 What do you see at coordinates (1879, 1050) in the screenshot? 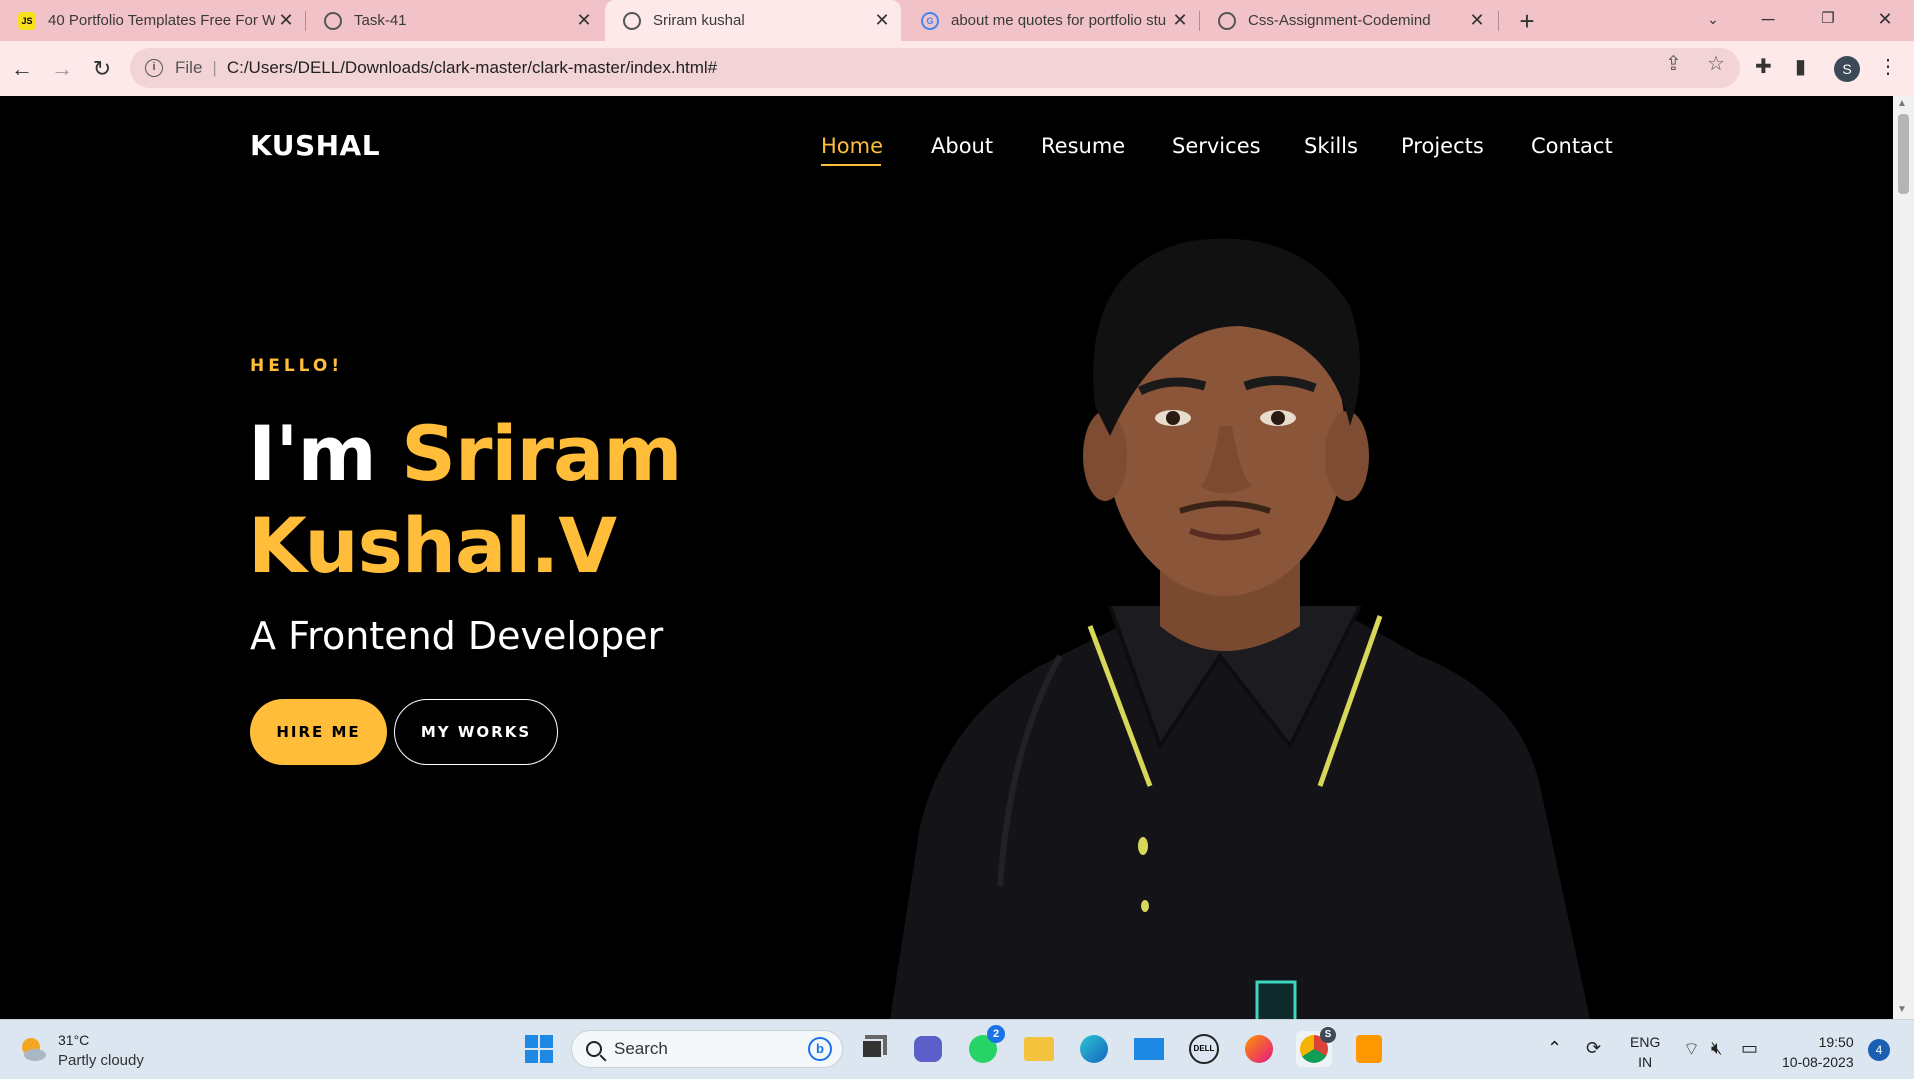
I see `notification-count-badge: 4` at bounding box center [1879, 1050].